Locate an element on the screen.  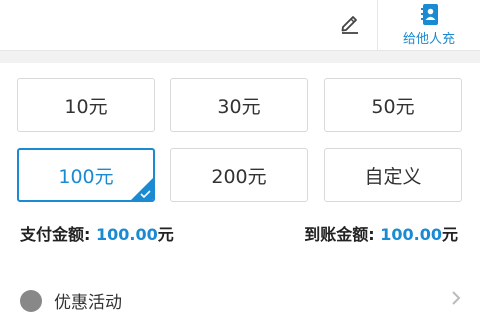
payment-amount-unit: 元 is located at coordinates (165, 234).